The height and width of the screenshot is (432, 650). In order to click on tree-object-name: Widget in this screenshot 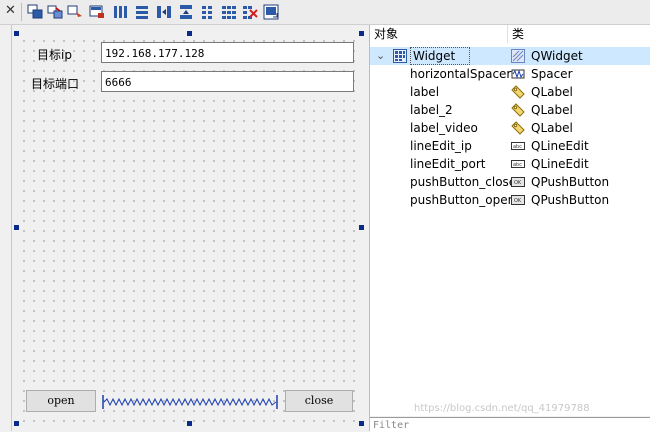, I will do `click(440, 56)`.